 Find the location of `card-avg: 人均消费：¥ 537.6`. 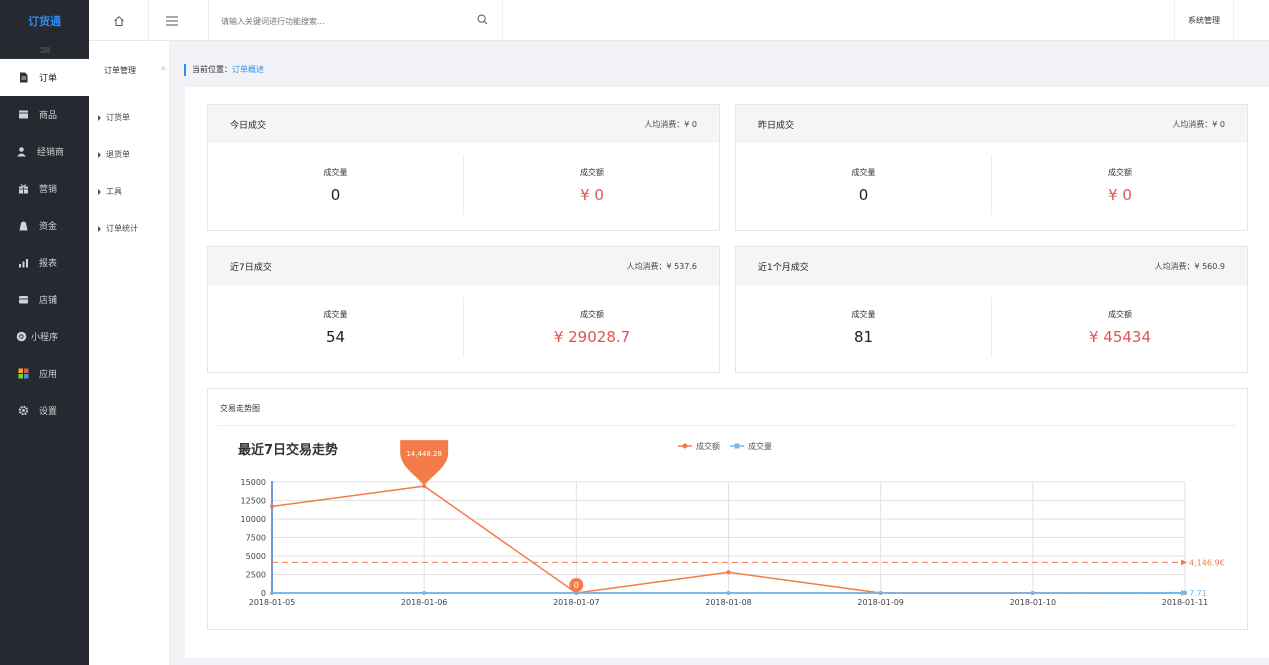

card-avg: 人均消费：¥ 537.6 is located at coordinates (661, 266).